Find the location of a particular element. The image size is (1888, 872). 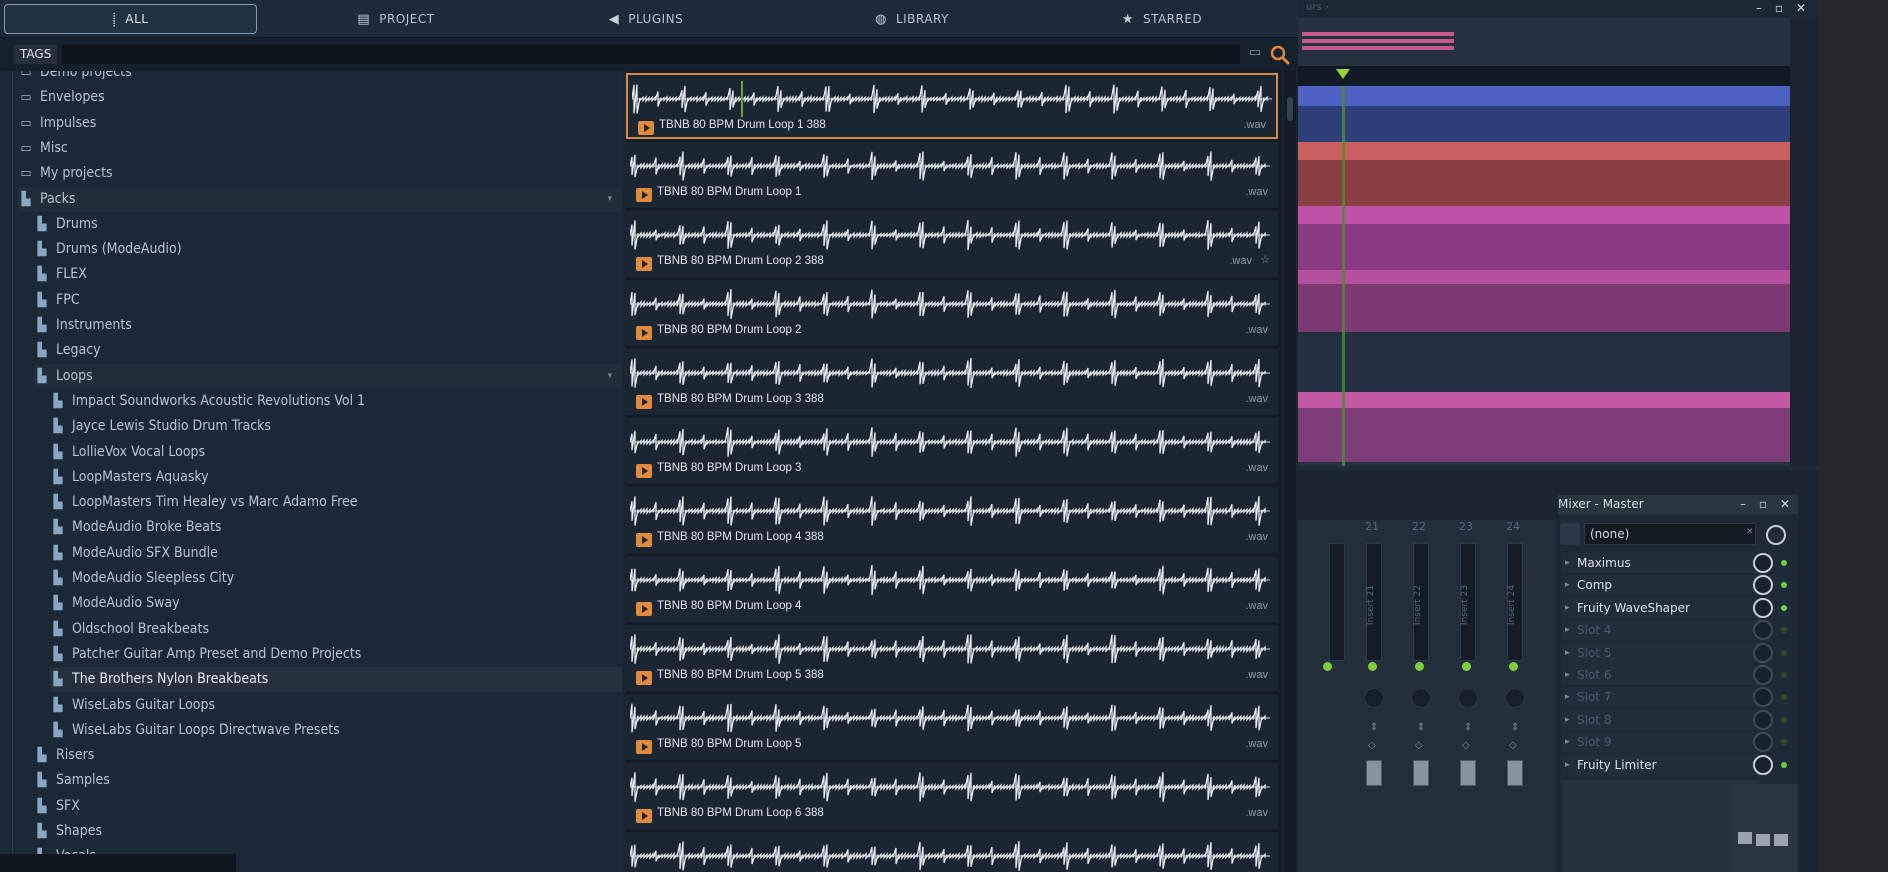

folder-icon: ▭ is located at coordinates (1255, 54).